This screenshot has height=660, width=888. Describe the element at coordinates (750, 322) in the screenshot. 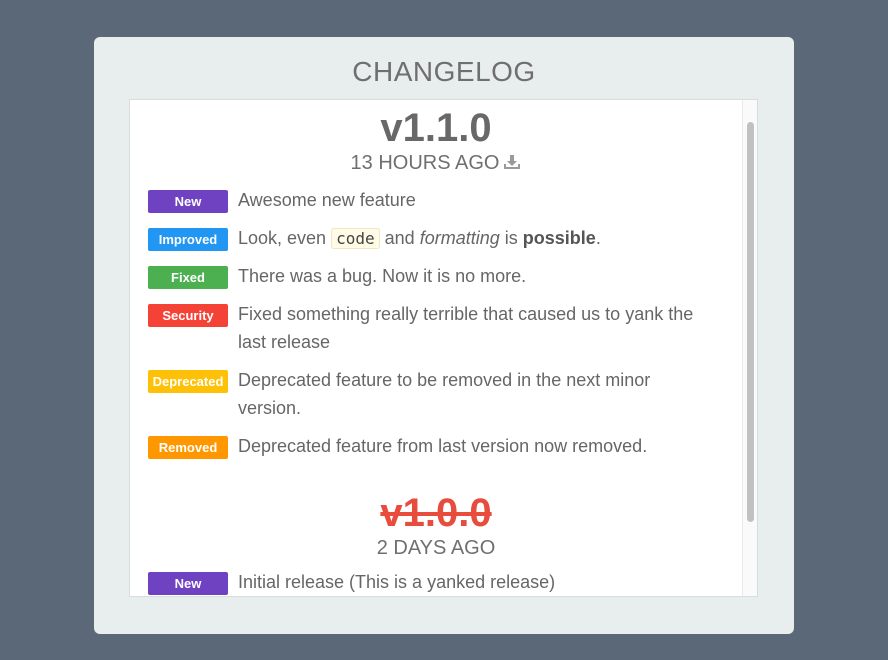

I see `scrollbar-thumb` at that location.